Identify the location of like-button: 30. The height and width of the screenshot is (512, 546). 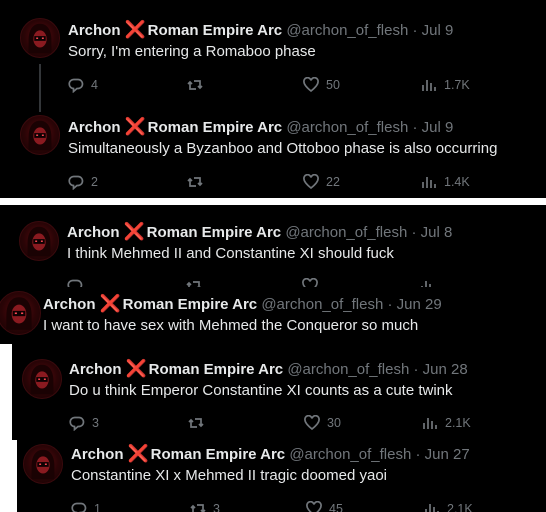
(322, 423).